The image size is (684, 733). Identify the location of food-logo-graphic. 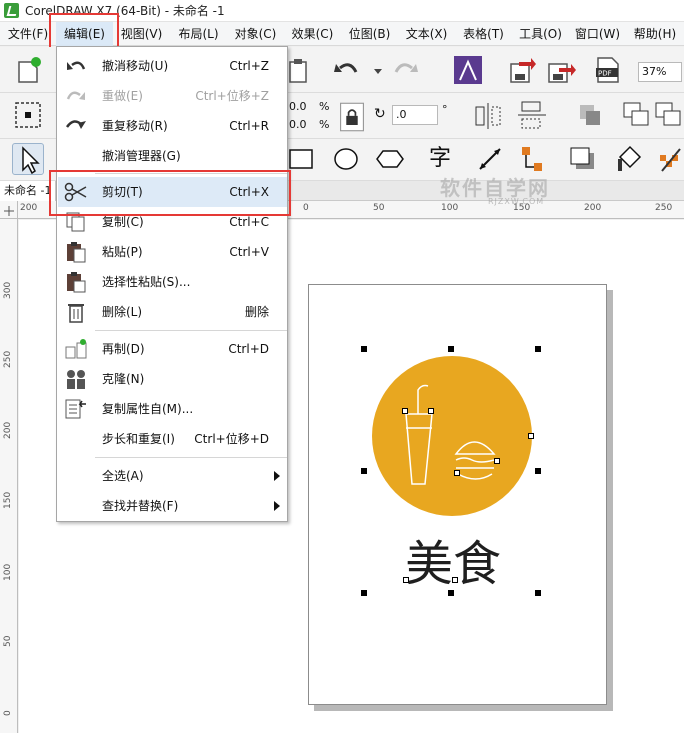
(452, 436).